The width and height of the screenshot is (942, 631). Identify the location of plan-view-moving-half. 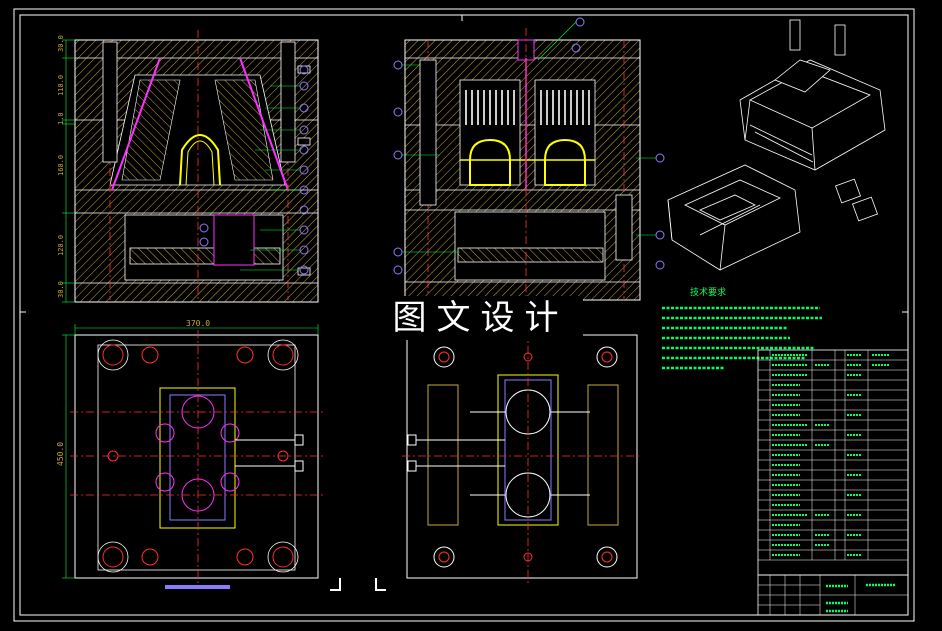
(522, 457).